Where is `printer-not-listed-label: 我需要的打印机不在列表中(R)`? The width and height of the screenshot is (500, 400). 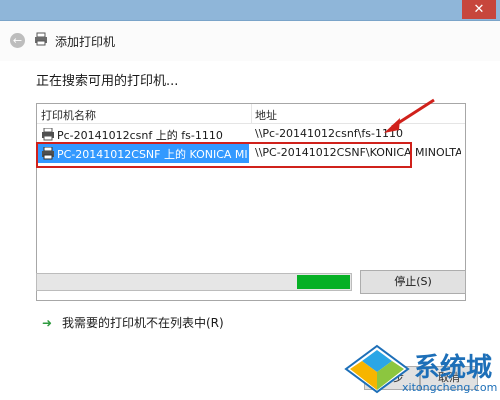
printer-not-listed-label: 我需要的打印机不在列表中(R) is located at coordinates (143, 323).